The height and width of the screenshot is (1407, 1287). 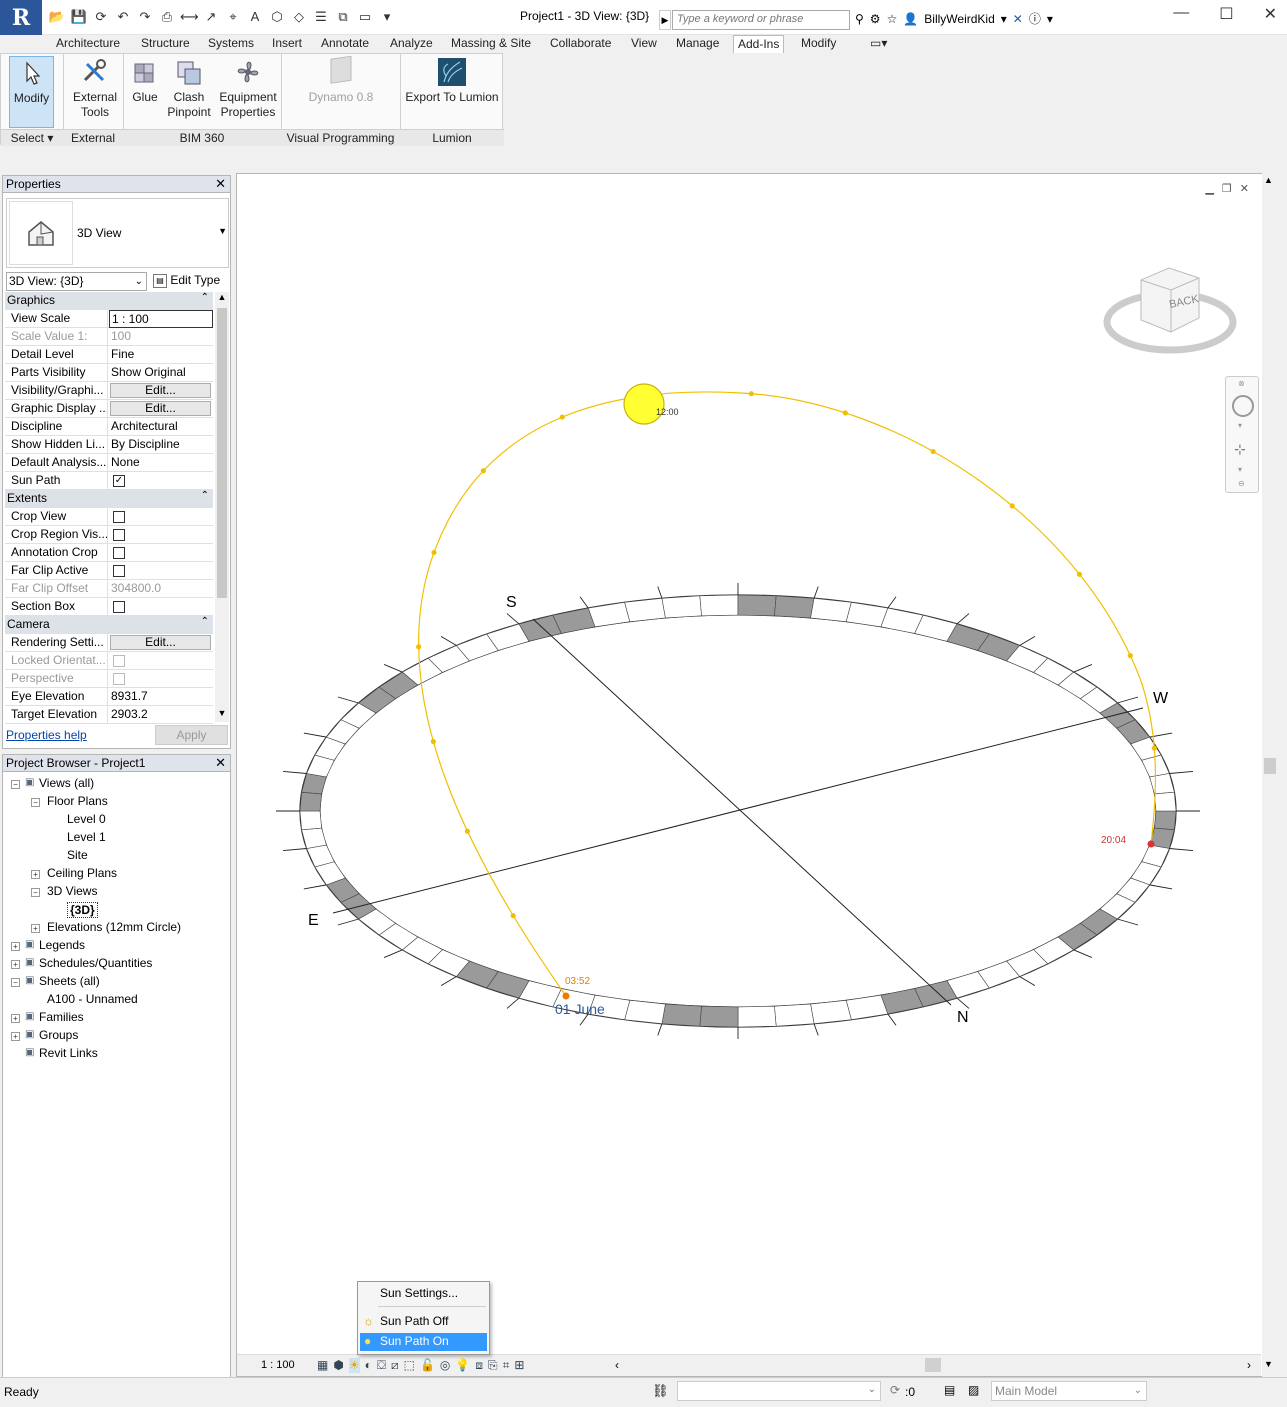 I want to click on browser-item: Schedules/Quantities, so click(x=95, y=963).